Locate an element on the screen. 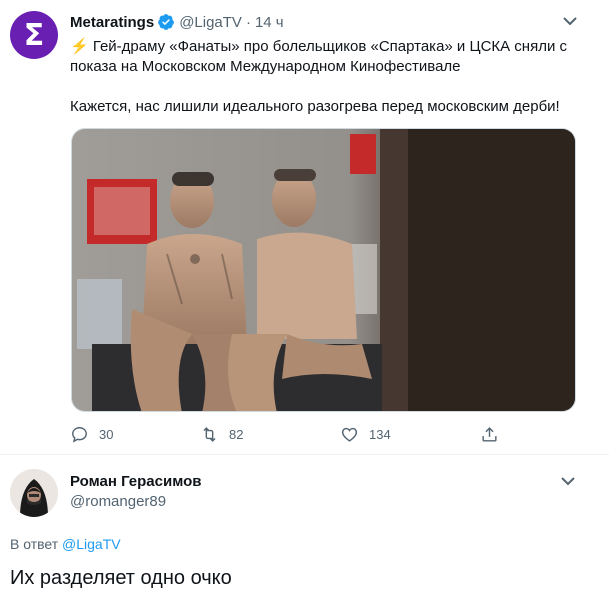 This screenshot has width=609, height=606. hooded-figure-avatar-image is located at coordinates (34, 493).